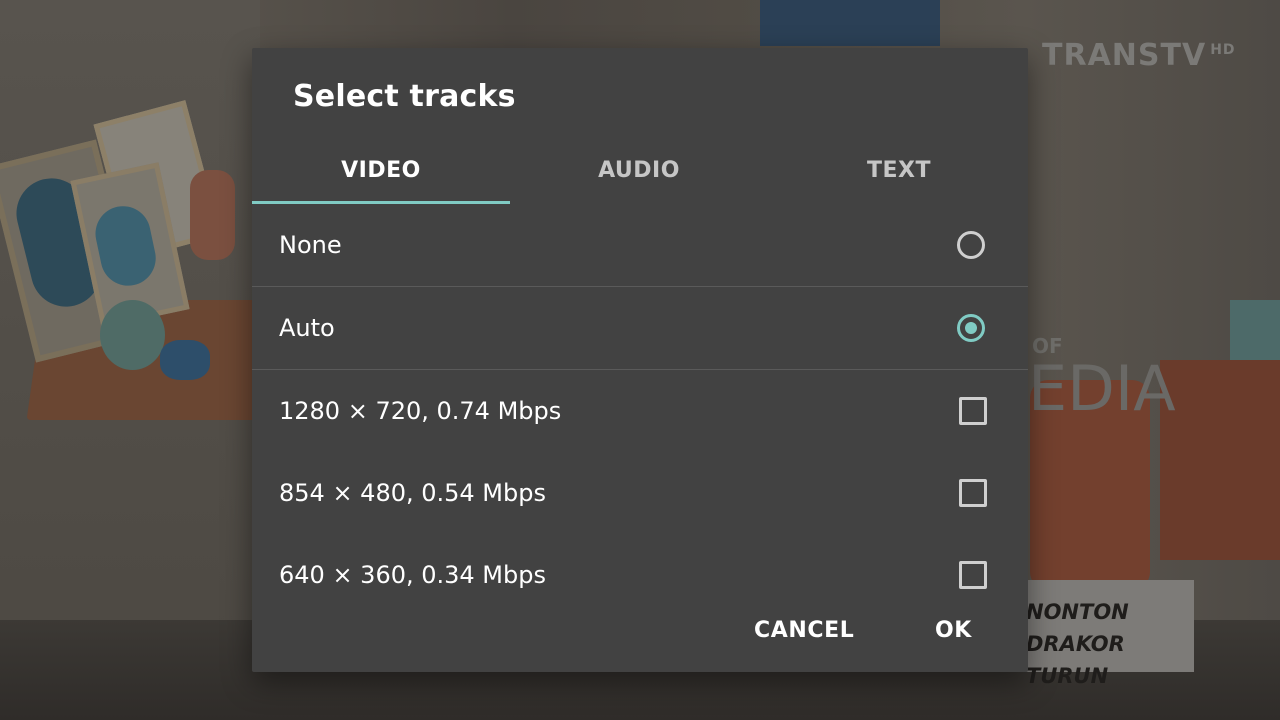  Describe the element at coordinates (640, 328) in the screenshot. I see `track-item-auto: Auto` at that location.